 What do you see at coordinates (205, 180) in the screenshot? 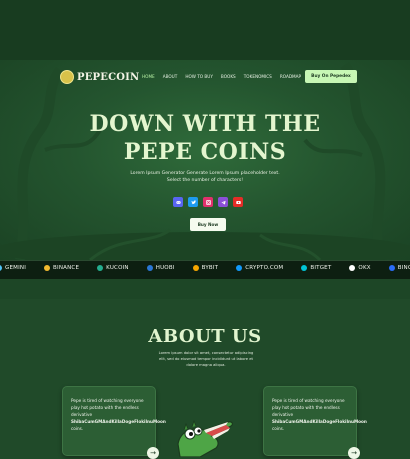
I see `hero-subtitle-line-2: Select the number of characters!` at bounding box center [205, 180].